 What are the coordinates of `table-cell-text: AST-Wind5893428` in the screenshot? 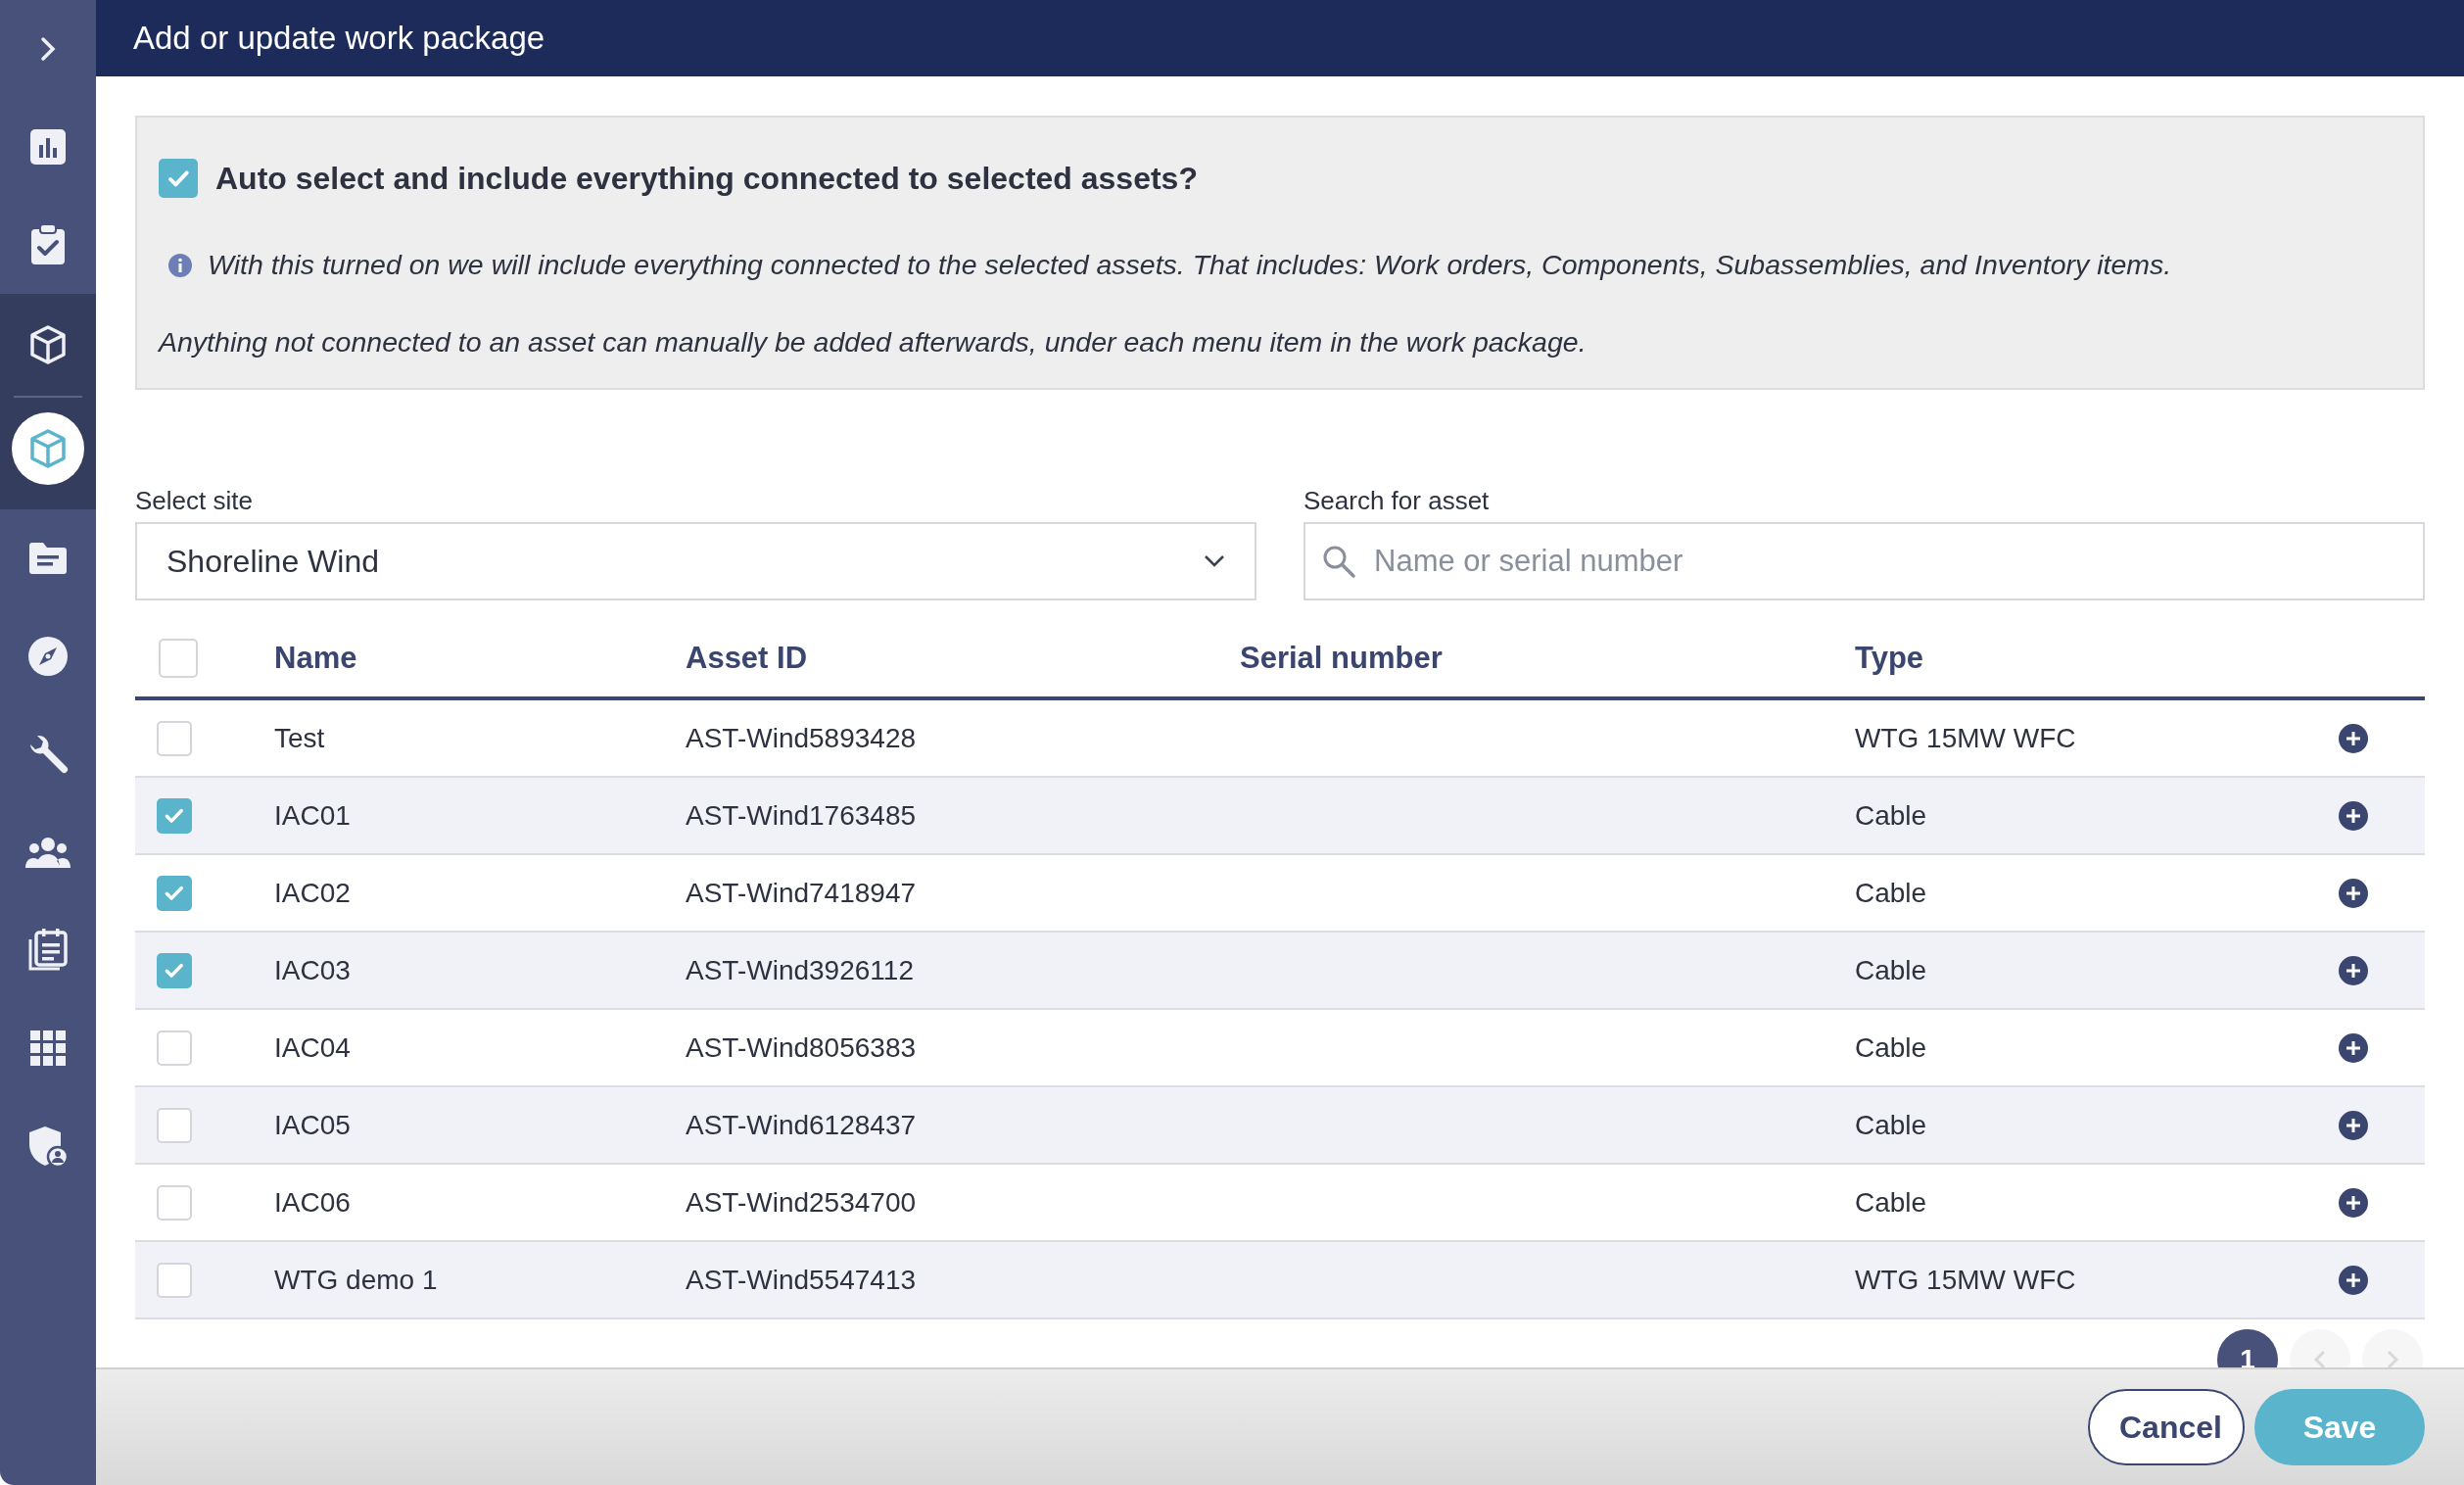 It's located at (801, 738).